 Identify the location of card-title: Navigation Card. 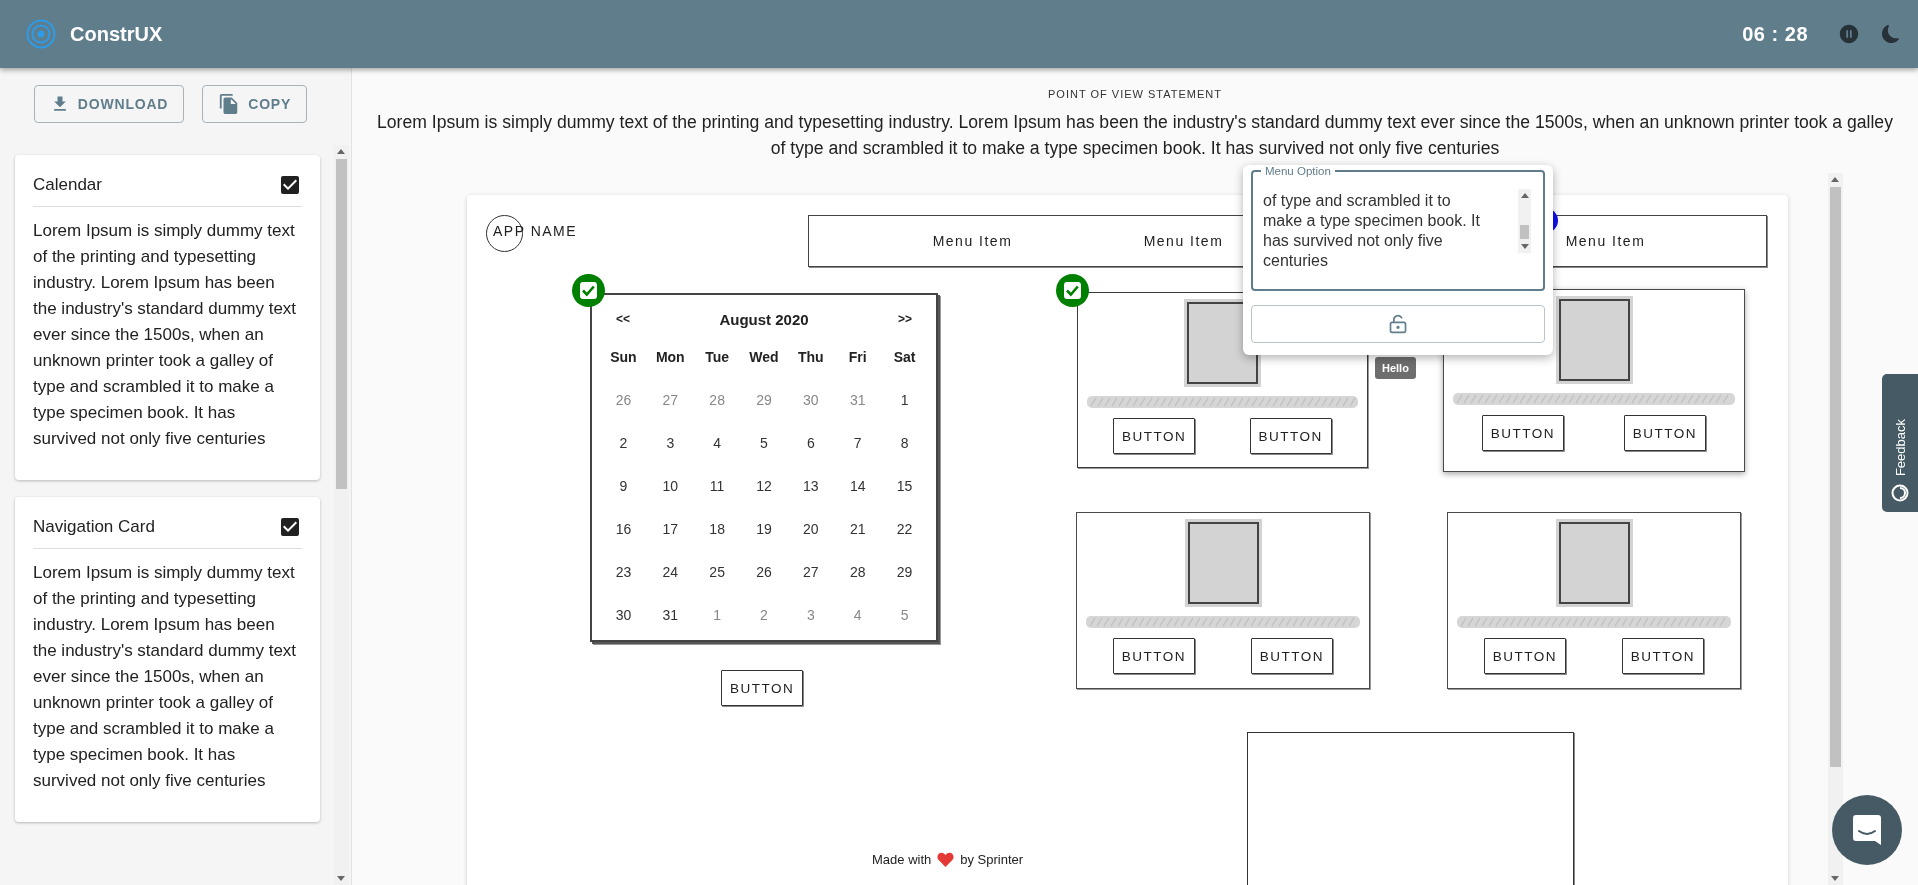
(94, 527).